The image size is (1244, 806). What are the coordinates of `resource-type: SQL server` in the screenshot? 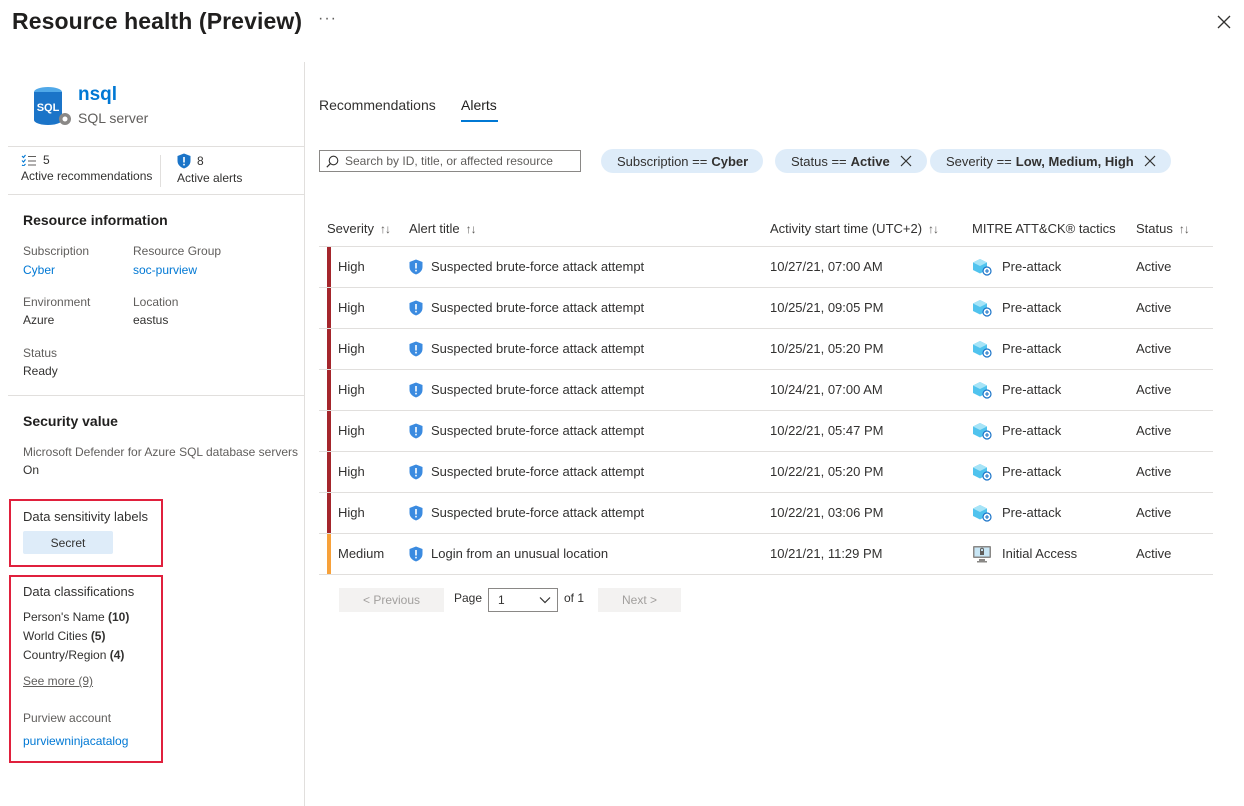 It's located at (113, 118).